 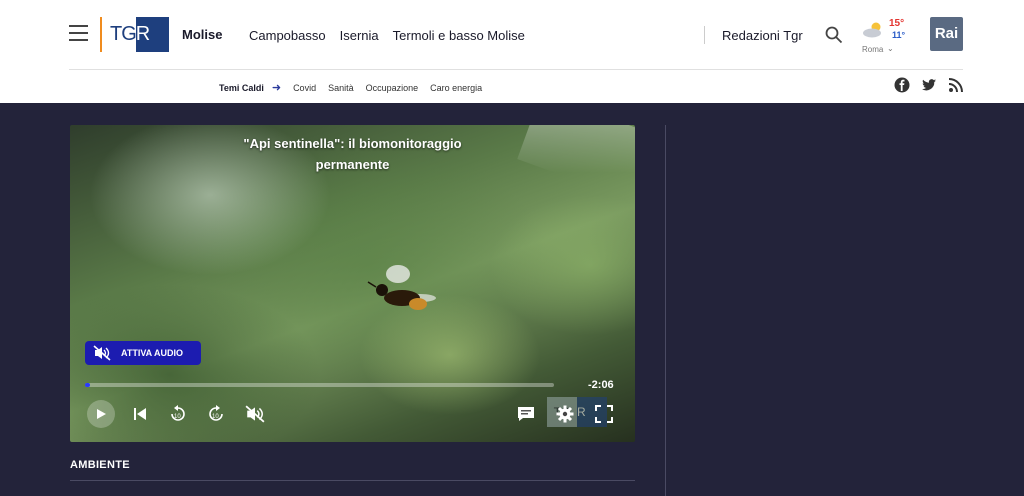 I want to click on topic-caro-energia: Caro energia, so click(x=456, y=88).